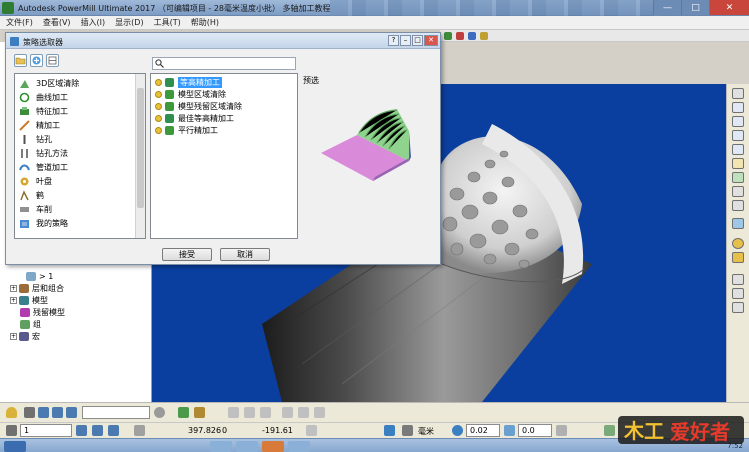 This screenshot has height=452, width=749. I want to click on light-icon, so click(738, 243).